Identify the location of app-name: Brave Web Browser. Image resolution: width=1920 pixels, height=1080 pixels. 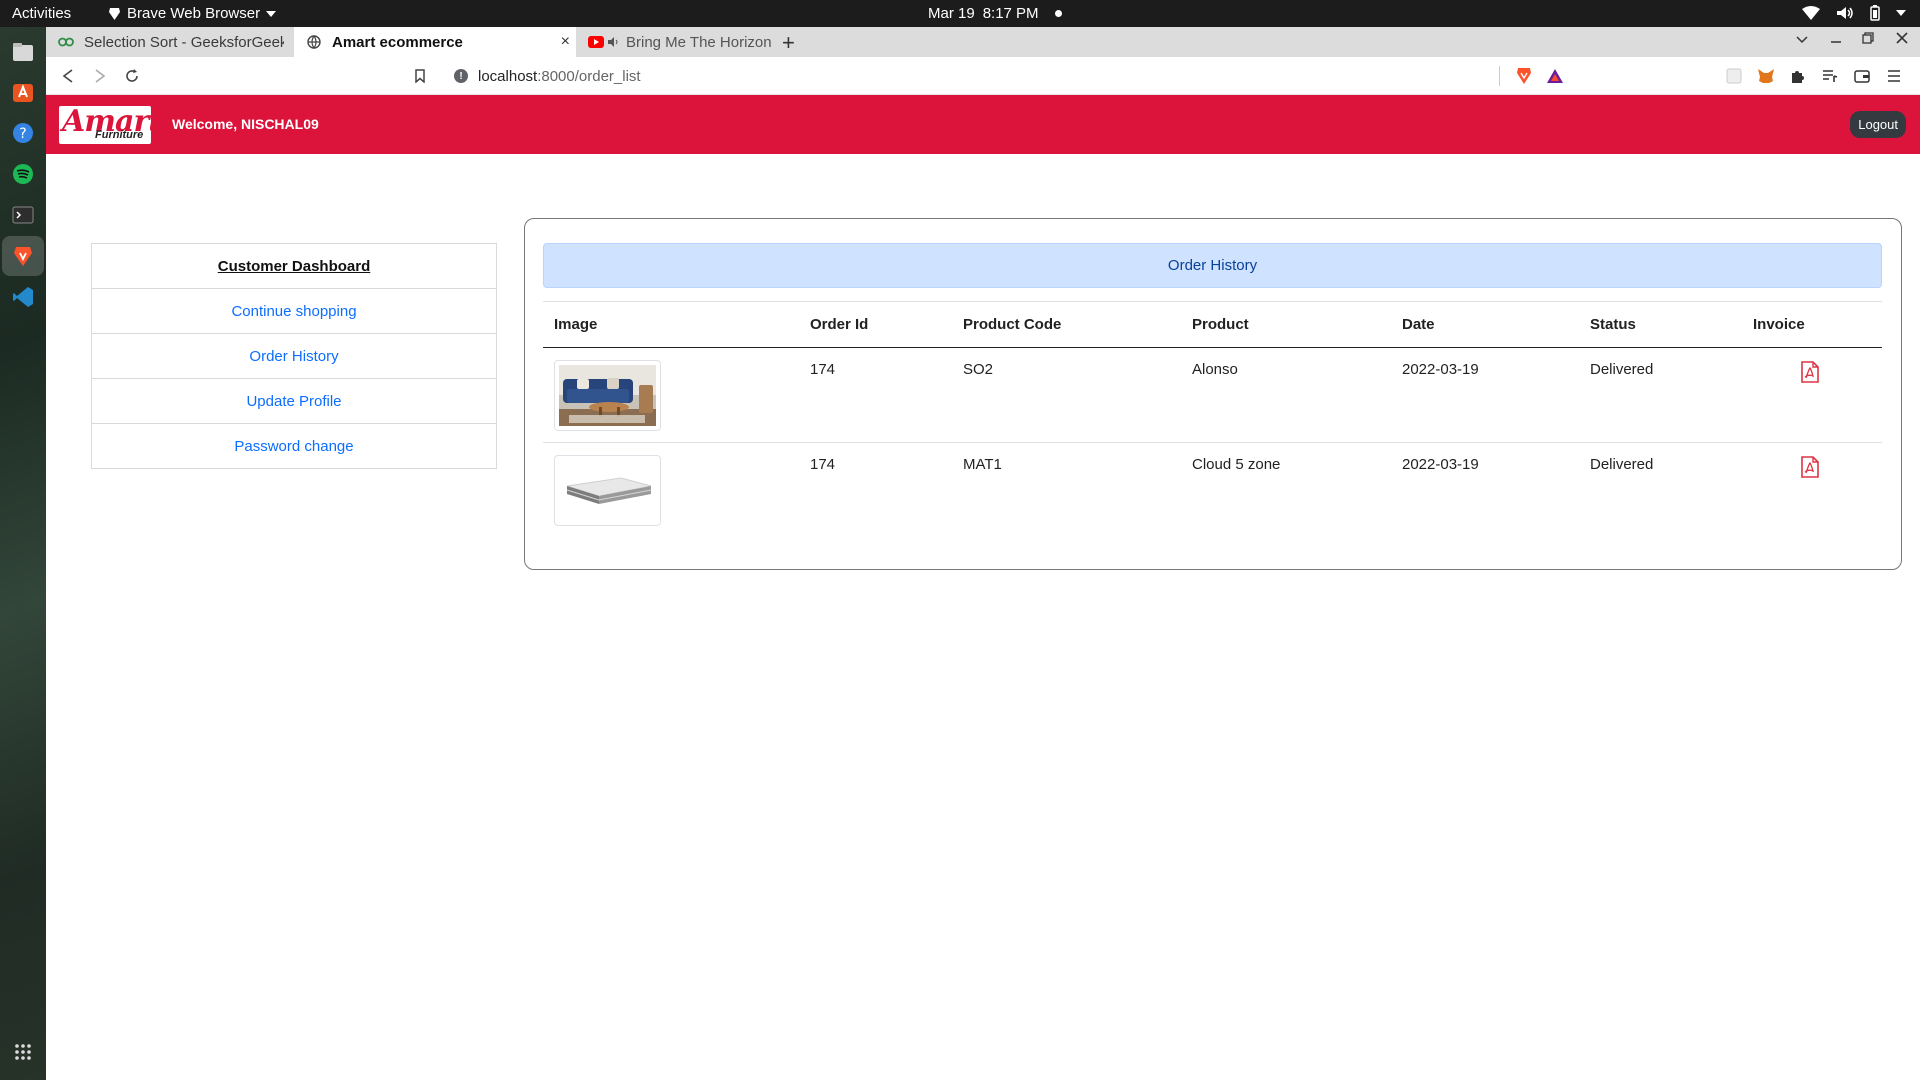
(194, 13).